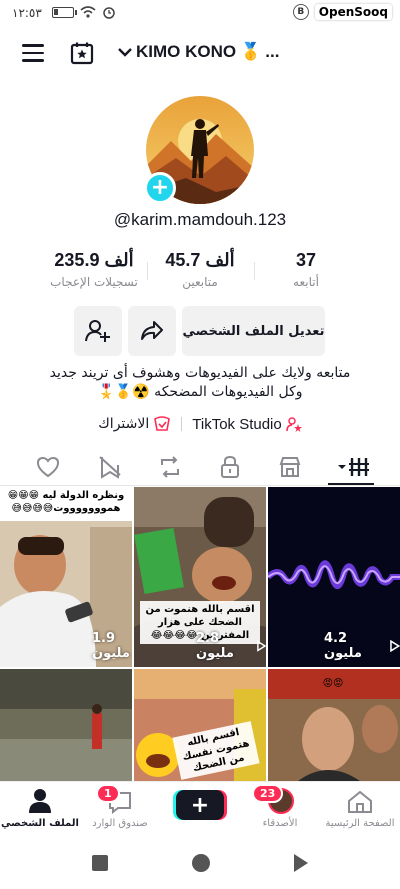 This screenshot has width=400, height=889. I want to click on nav-friends: 23 الأصدقاء, so click(280, 813).